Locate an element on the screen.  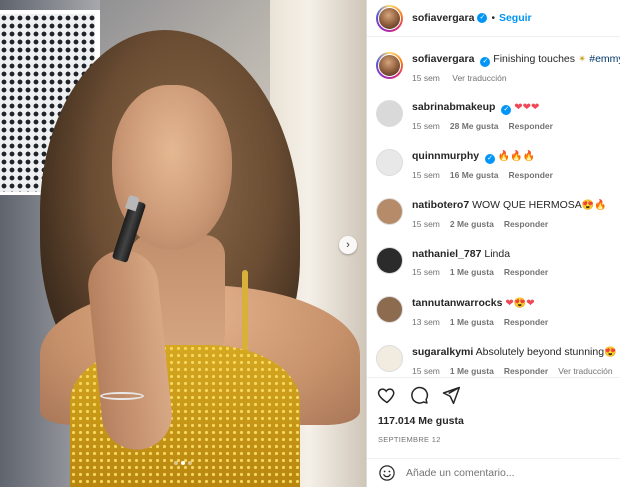
carousel-dots is located at coordinates (183, 463).